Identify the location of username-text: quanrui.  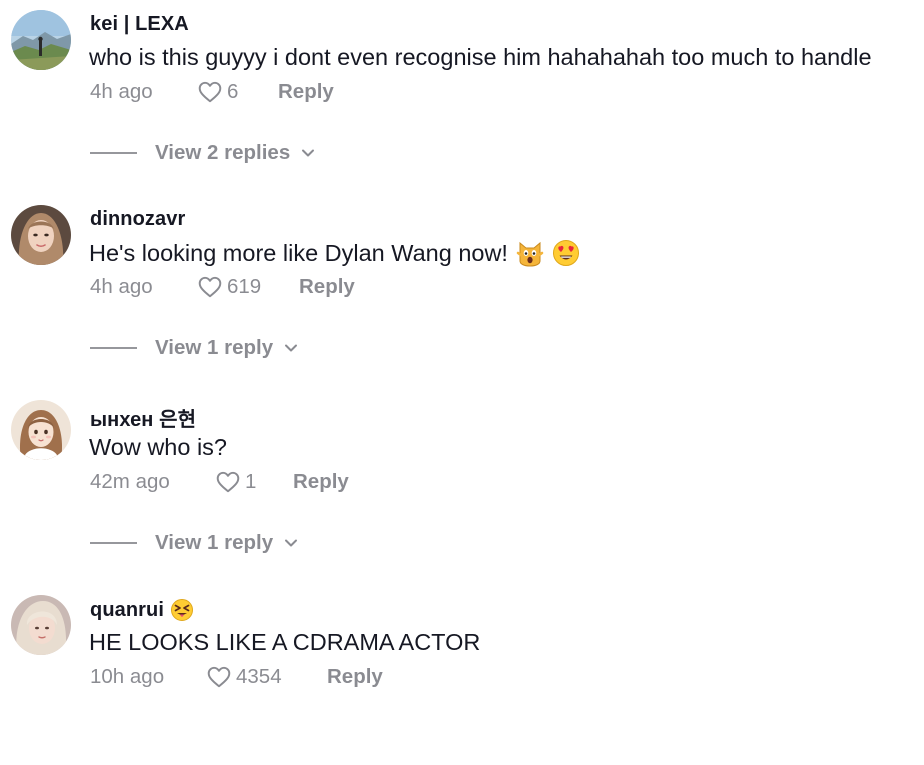
(127, 610).